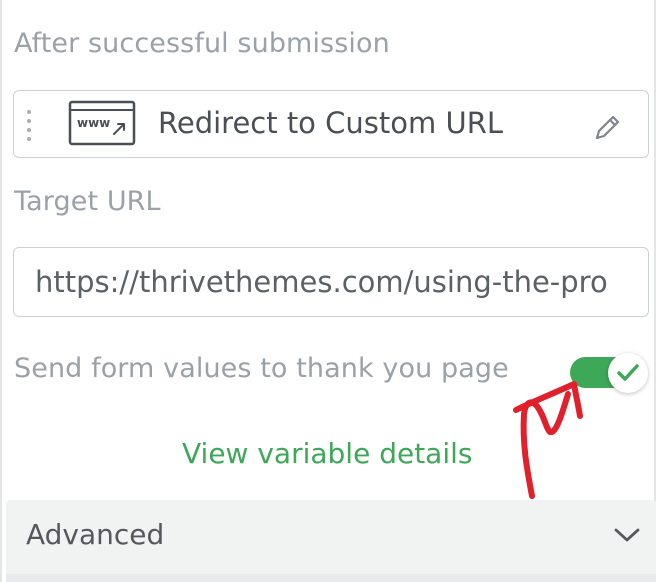 The image size is (660, 582). I want to click on after-submission-label: After successful submission, so click(202, 43).